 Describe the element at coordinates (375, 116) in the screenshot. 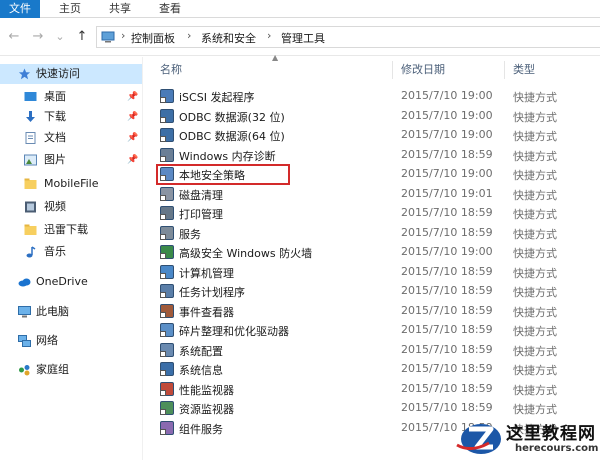

I see `file-row: ODBC 数据源(32 位) 2015/7/10 19:00 快捷方式` at that location.